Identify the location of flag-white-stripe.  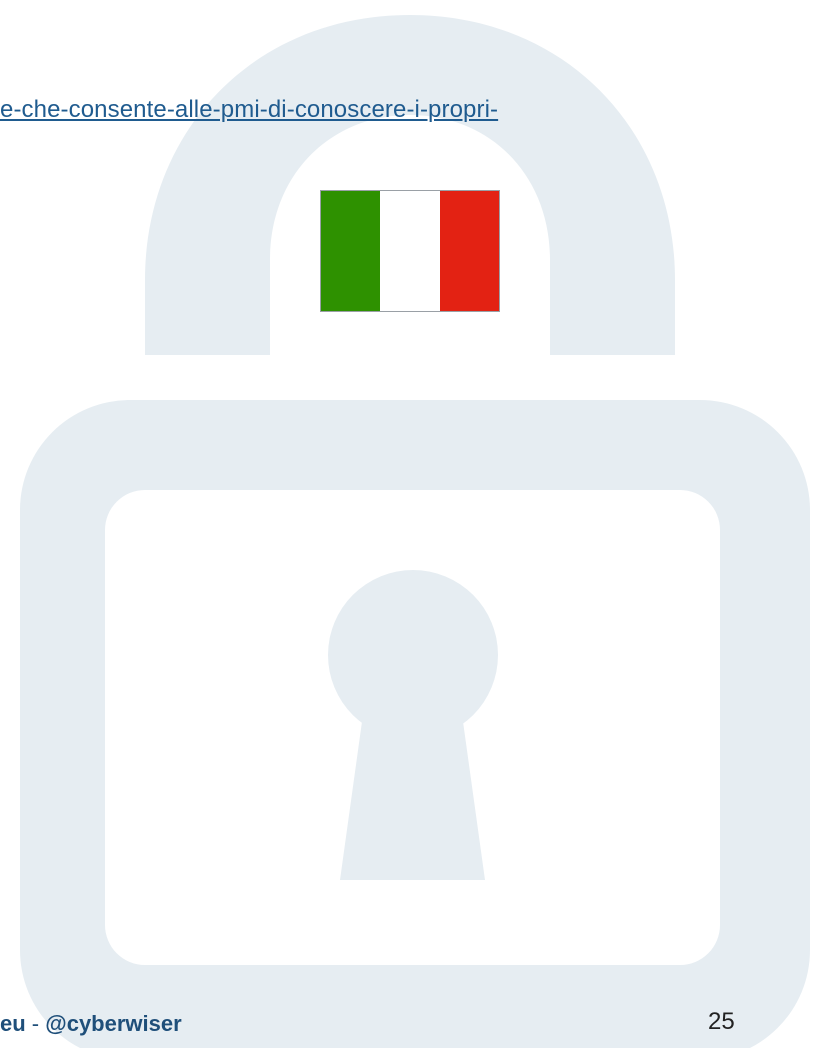
(410, 251).